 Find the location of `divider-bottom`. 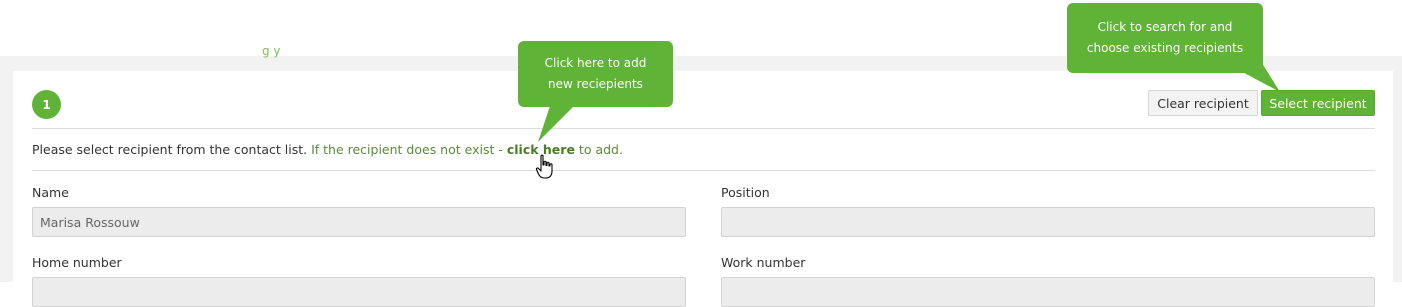

divider-bottom is located at coordinates (703, 170).